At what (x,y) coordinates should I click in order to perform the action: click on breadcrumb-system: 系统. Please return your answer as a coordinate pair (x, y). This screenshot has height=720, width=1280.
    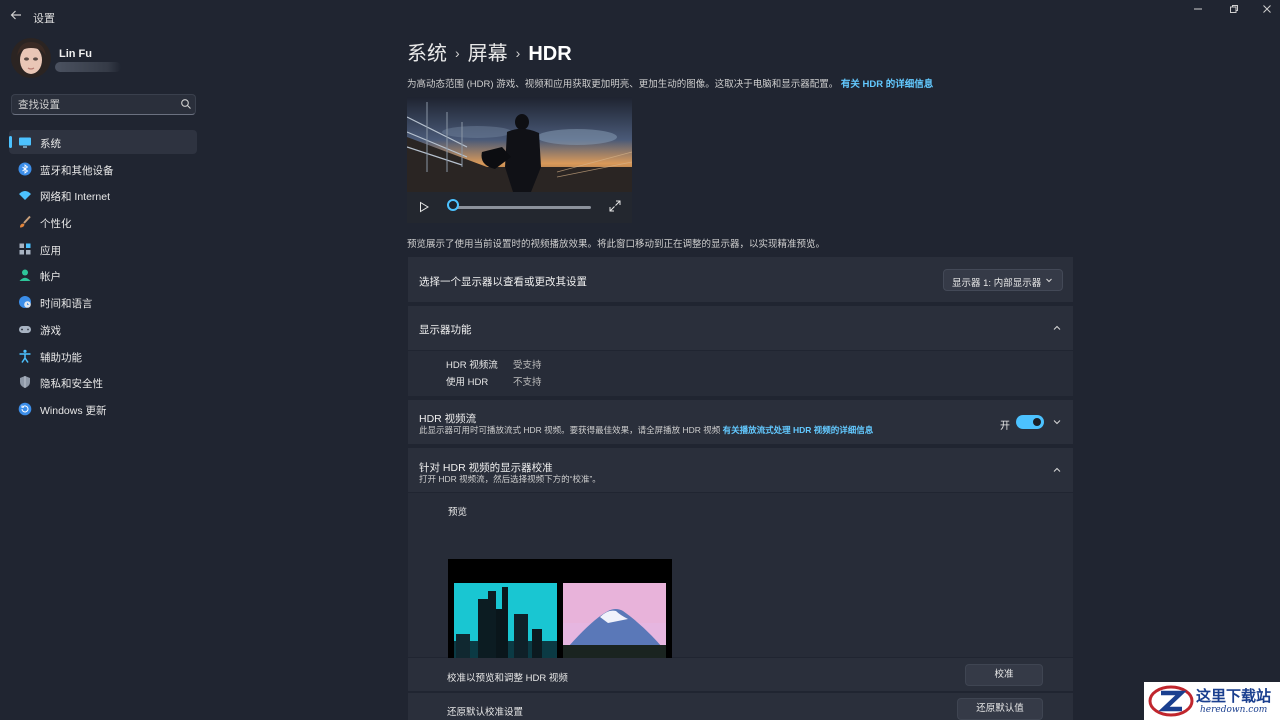
    Looking at the image, I should click on (427, 51).